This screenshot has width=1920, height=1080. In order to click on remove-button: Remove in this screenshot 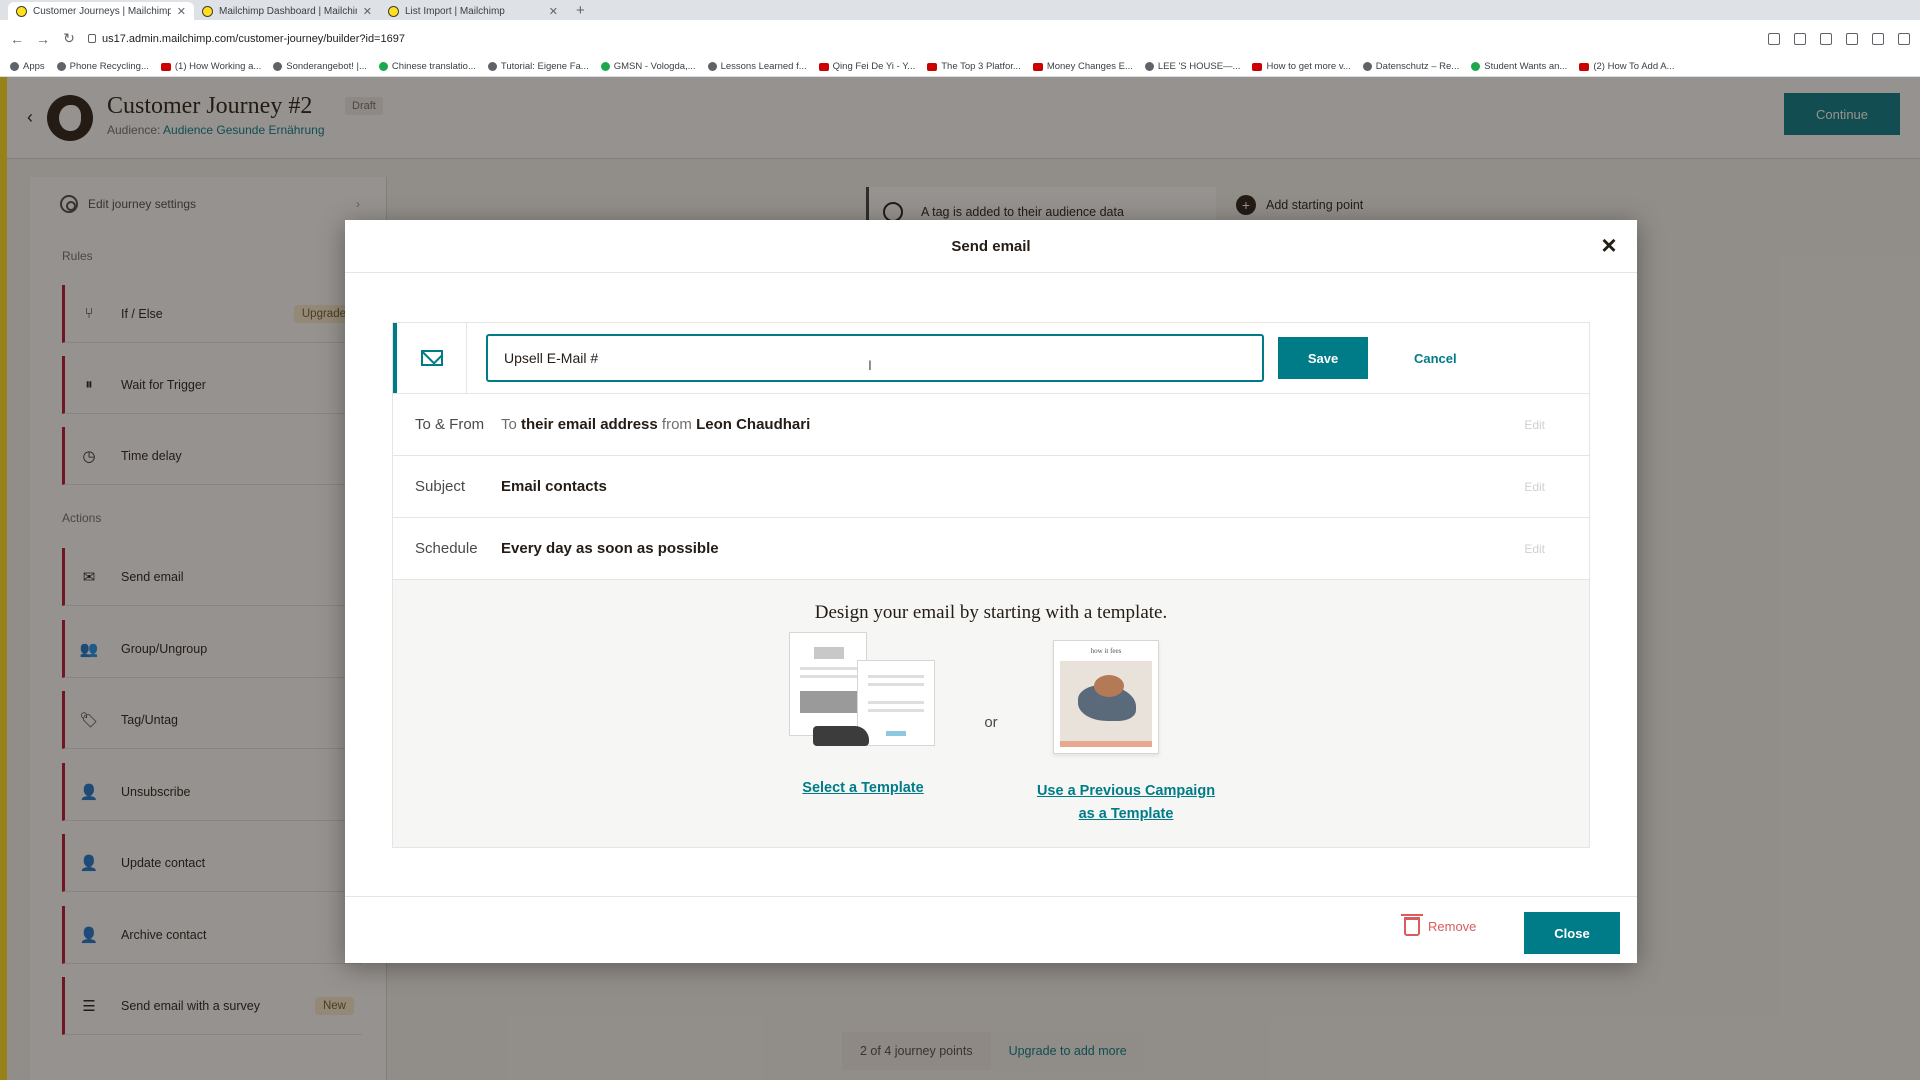, I will do `click(1439, 925)`.